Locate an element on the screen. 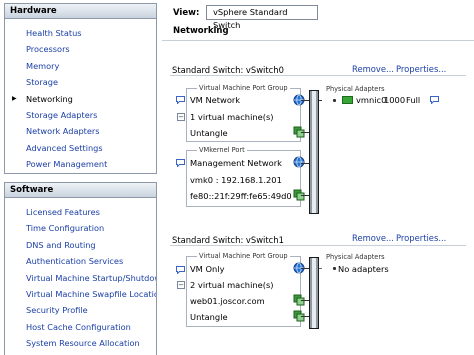  vswitch0-bus is located at coordinates (314, 152).